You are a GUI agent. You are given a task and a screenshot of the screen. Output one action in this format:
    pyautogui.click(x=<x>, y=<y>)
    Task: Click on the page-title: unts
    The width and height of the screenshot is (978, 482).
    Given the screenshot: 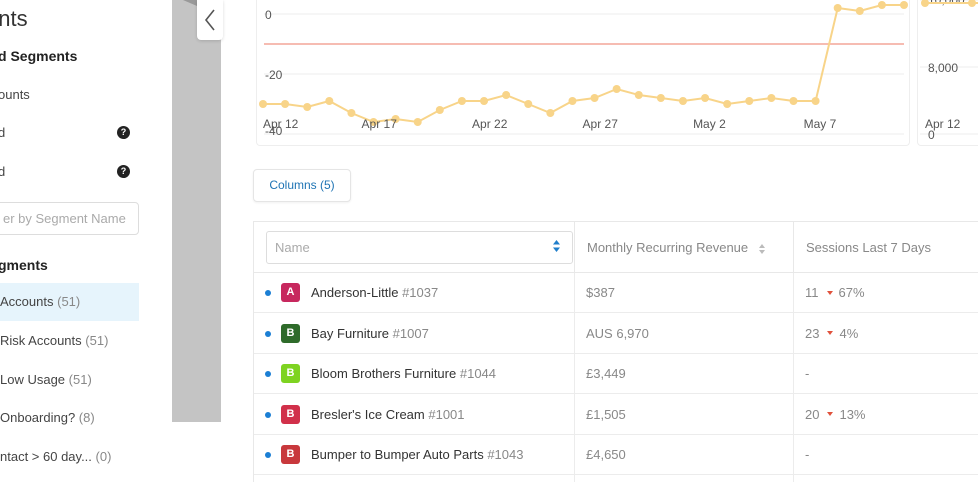 What is the action you would take?
    pyautogui.click(x=14, y=18)
    